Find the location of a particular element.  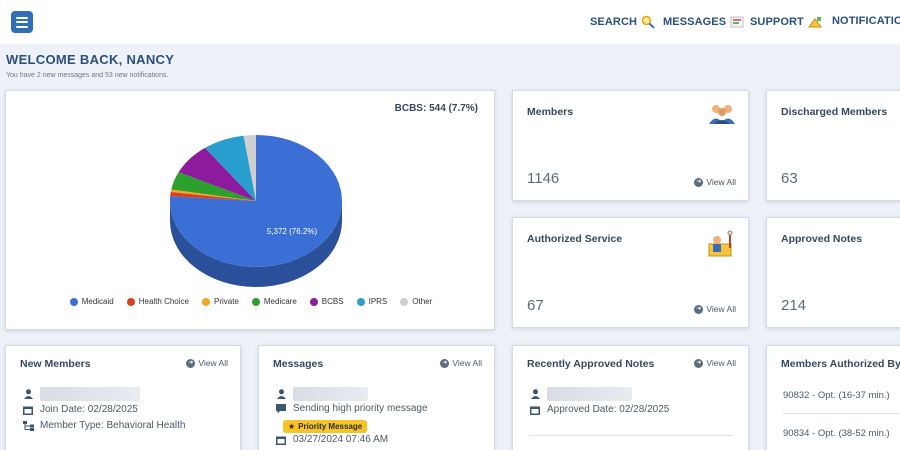

authorized-count: 67 is located at coordinates (535, 305).